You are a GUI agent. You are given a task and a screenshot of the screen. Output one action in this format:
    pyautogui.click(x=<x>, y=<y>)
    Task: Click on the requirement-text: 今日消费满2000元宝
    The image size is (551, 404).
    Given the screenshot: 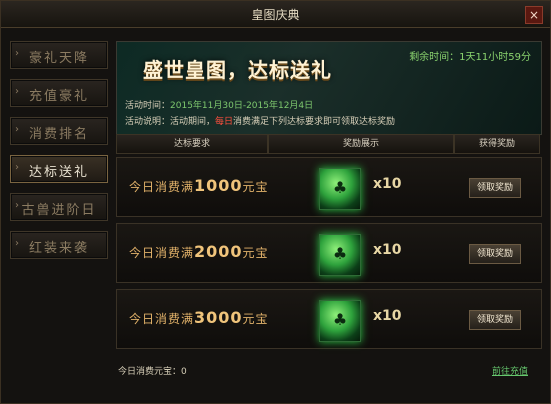 What is the action you would take?
    pyautogui.click(x=199, y=251)
    